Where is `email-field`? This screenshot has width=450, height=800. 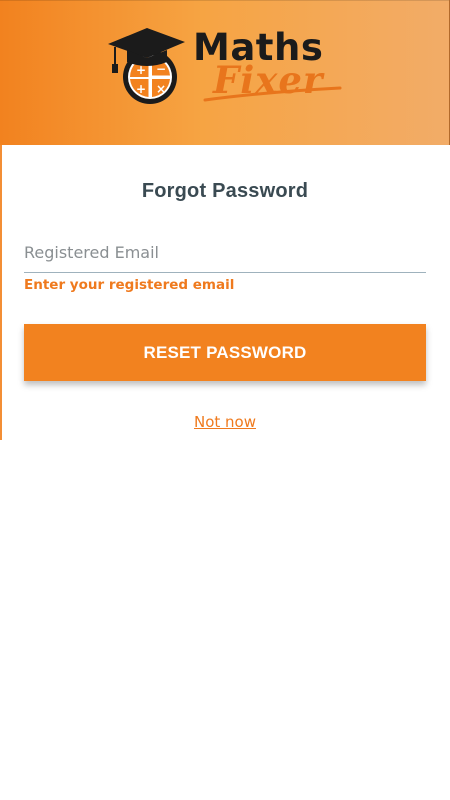 email-field is located at coordinates (225, 252).